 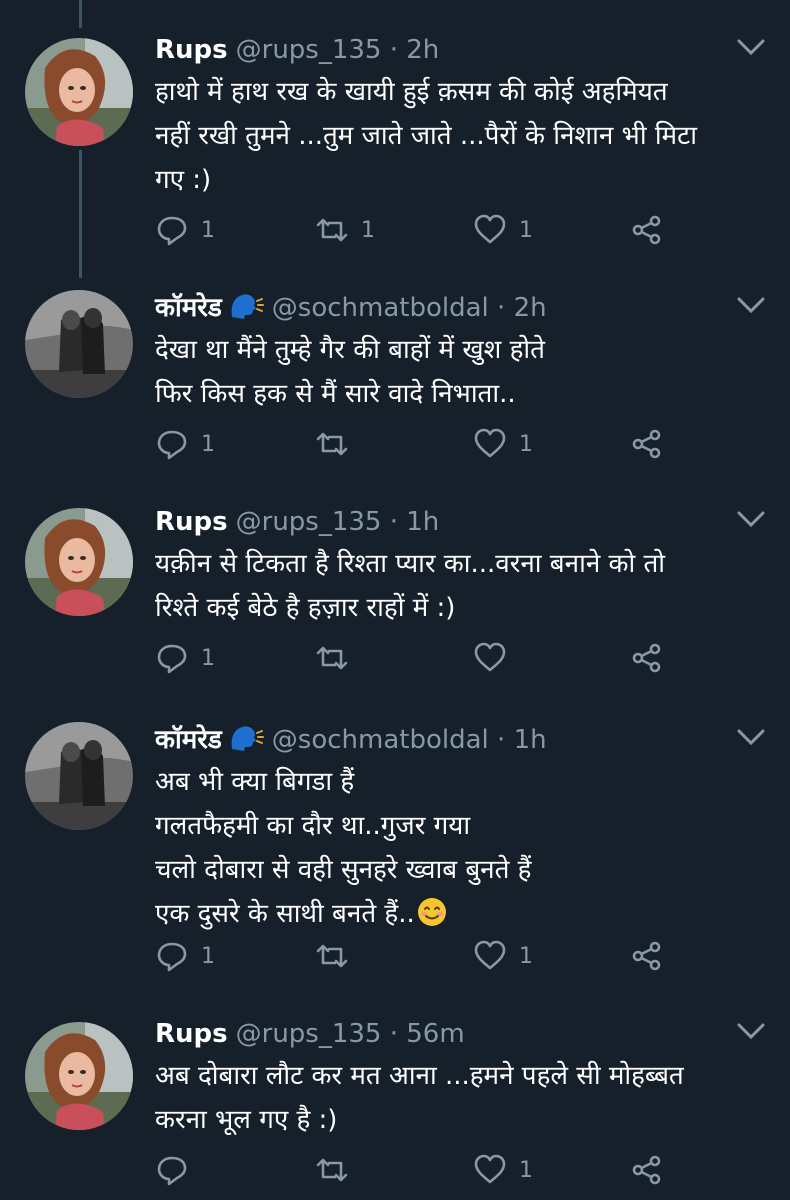 I want to click on tweet-actions: 1, so click(x=415, y=1170).